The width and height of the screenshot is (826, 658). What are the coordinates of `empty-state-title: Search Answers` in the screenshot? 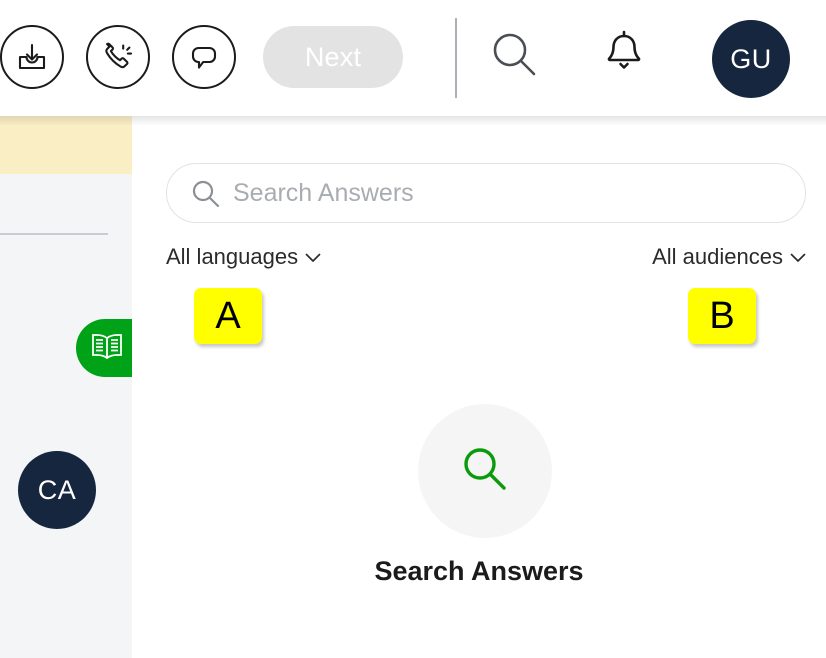 It's located at (479, 571).